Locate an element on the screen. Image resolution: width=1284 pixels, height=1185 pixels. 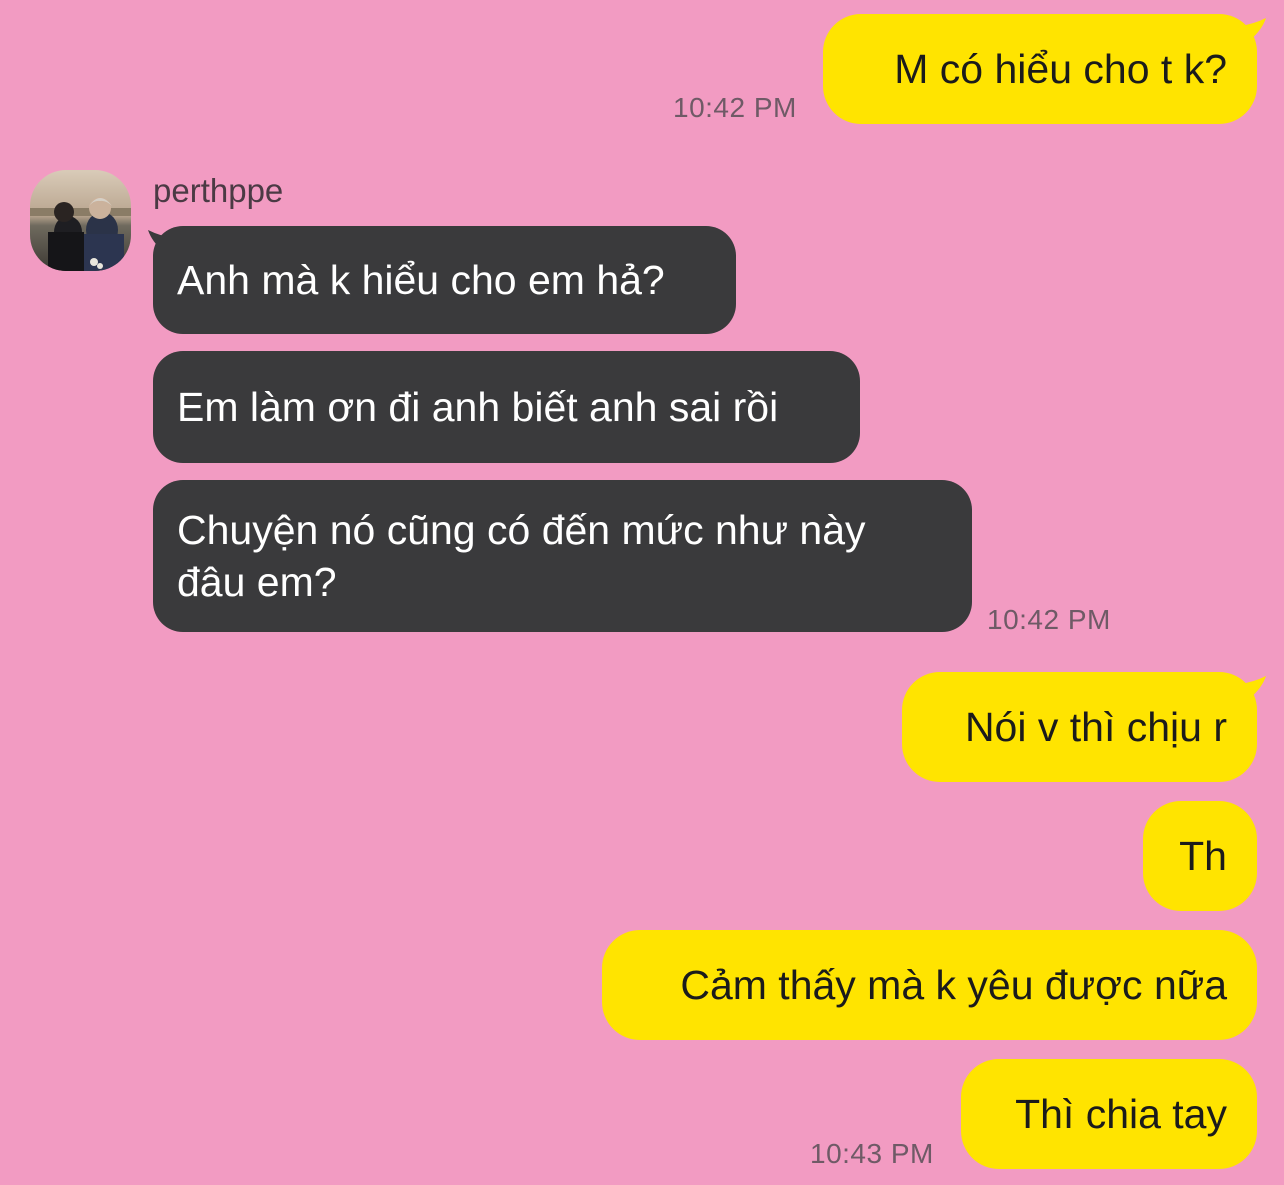
avatar-photo-icon is located at coordinates (80, 220).